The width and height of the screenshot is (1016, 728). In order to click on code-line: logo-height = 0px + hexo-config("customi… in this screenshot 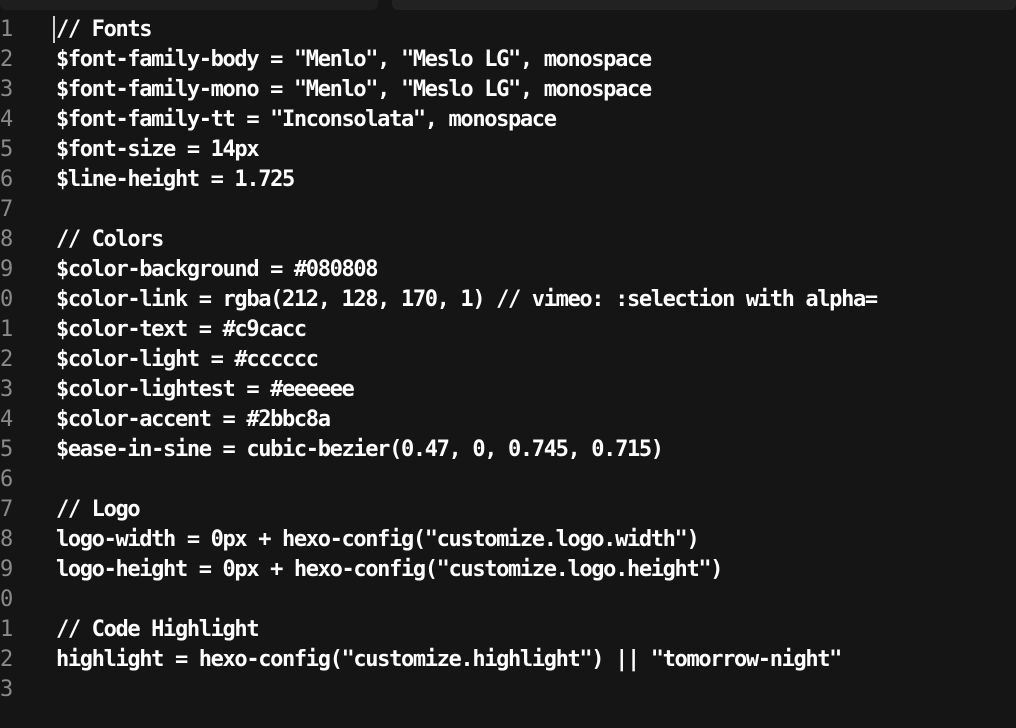, I will do `click(536, 570)`.